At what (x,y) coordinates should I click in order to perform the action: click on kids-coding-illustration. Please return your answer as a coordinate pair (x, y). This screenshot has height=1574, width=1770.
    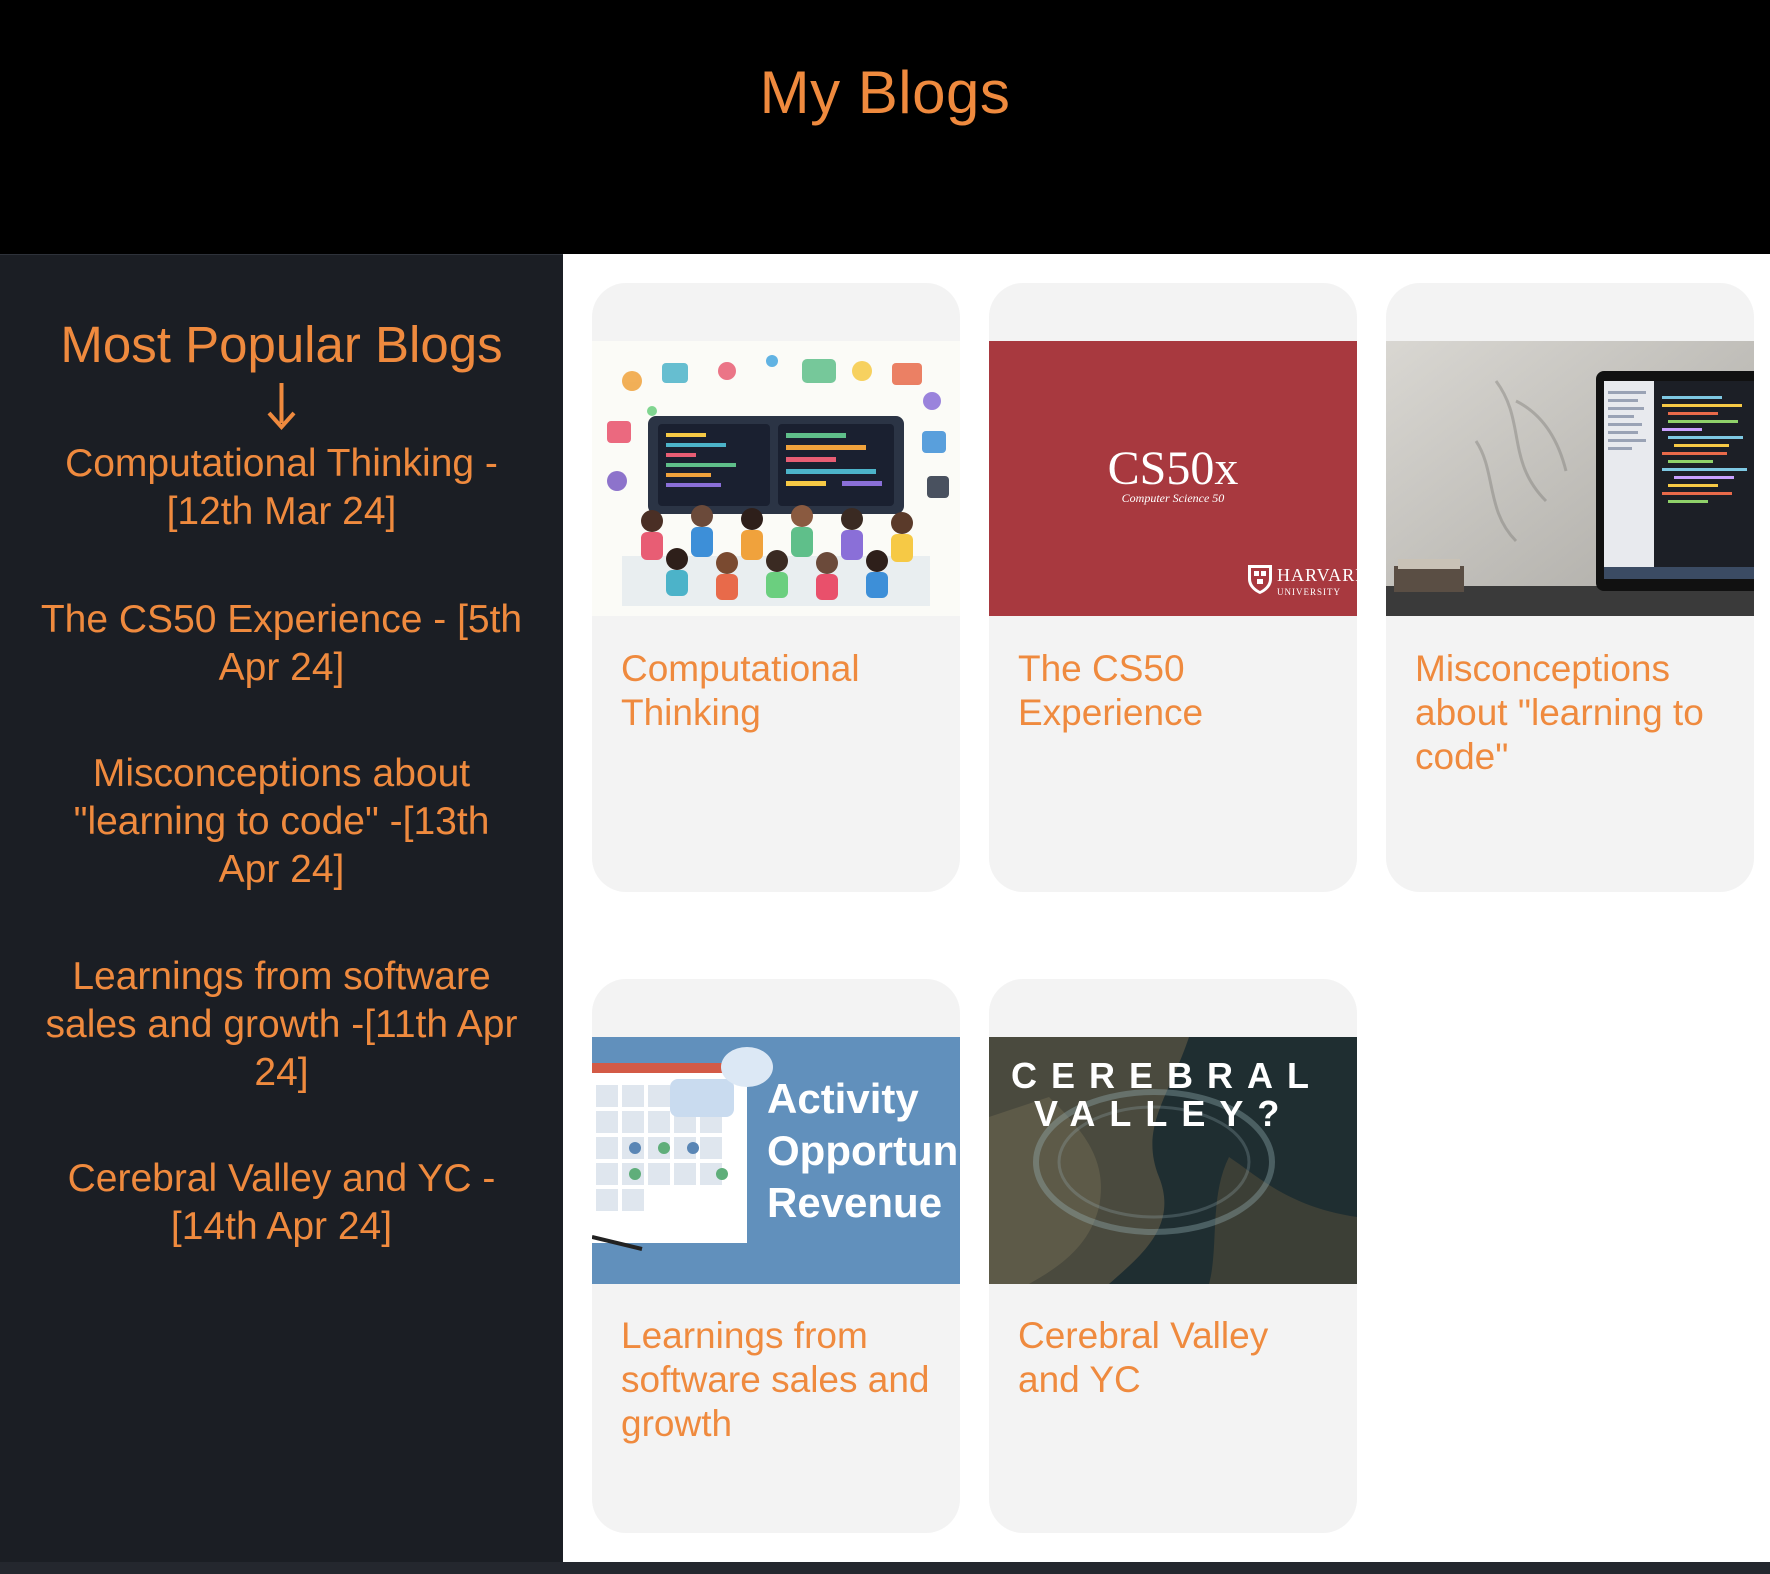
    Looking at the image, I should click on (776, 478).